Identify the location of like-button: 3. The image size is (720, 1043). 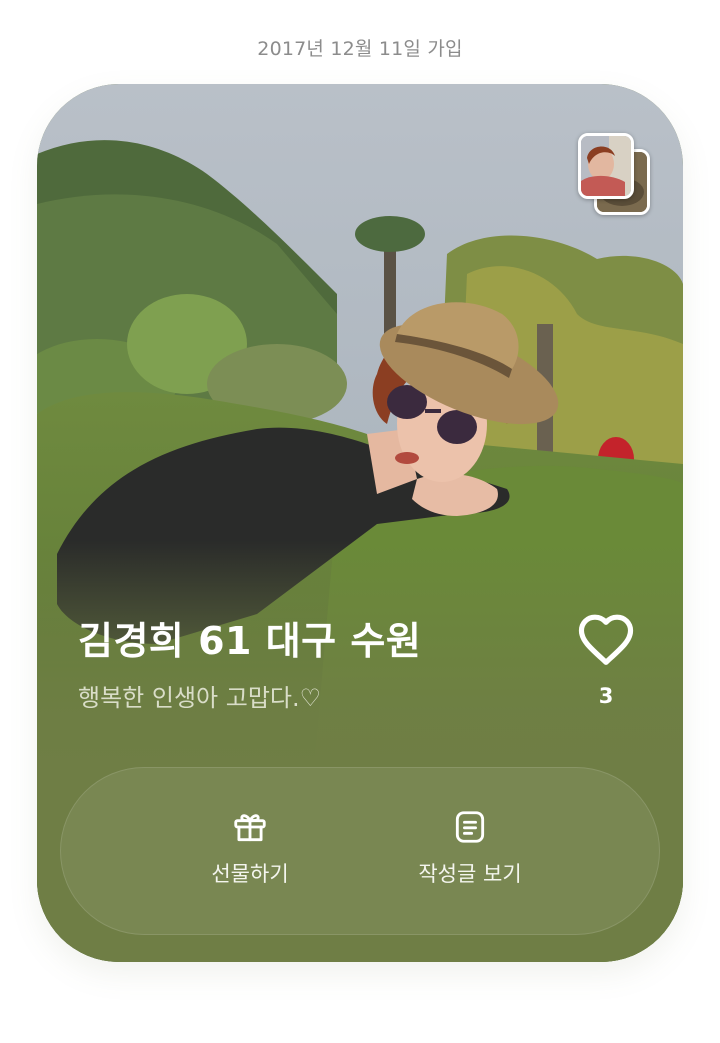
(606, 660).